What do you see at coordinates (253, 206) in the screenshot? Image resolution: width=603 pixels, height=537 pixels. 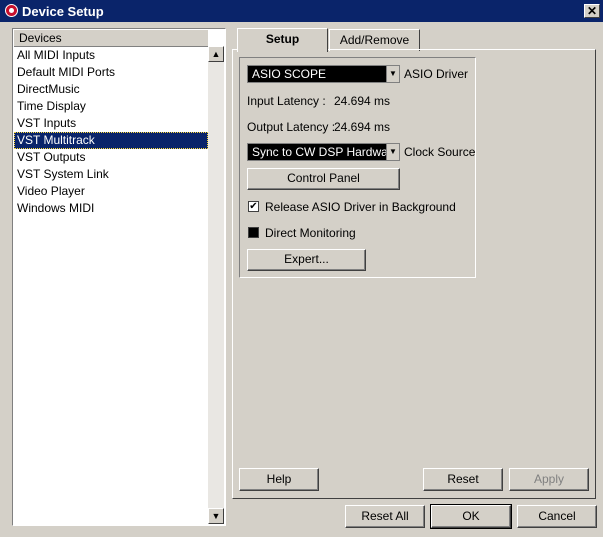 I see `release-driver-checkbox: ✔` at bounding box center [253, 206].